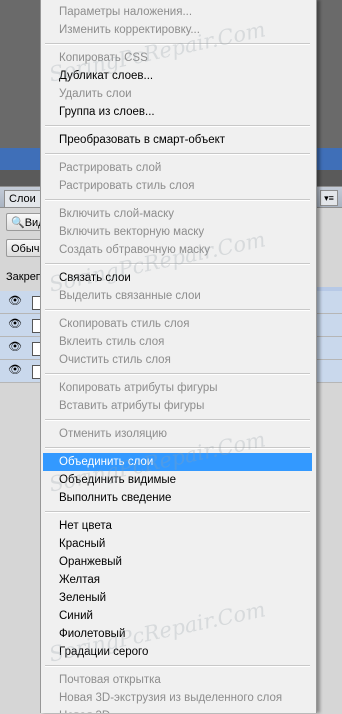  I want to click on menu-item: Вставить атрибуты фигуры, so click(132, 406).